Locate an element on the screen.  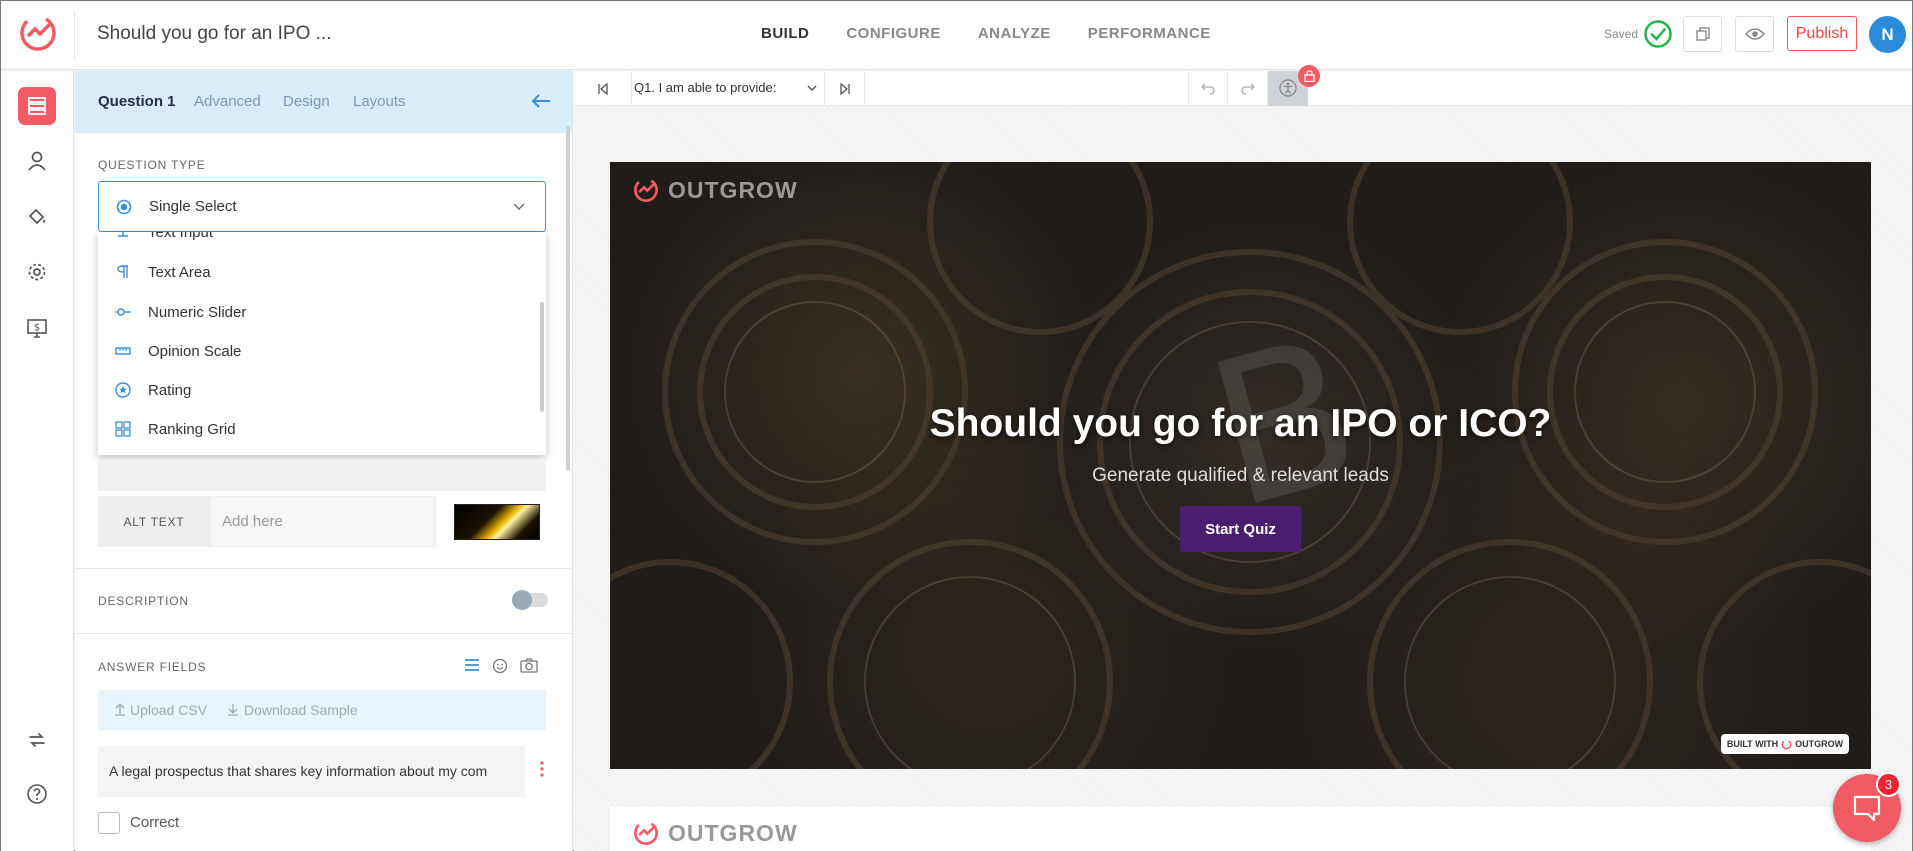
question-text-field is located at coordinates (322, 476).